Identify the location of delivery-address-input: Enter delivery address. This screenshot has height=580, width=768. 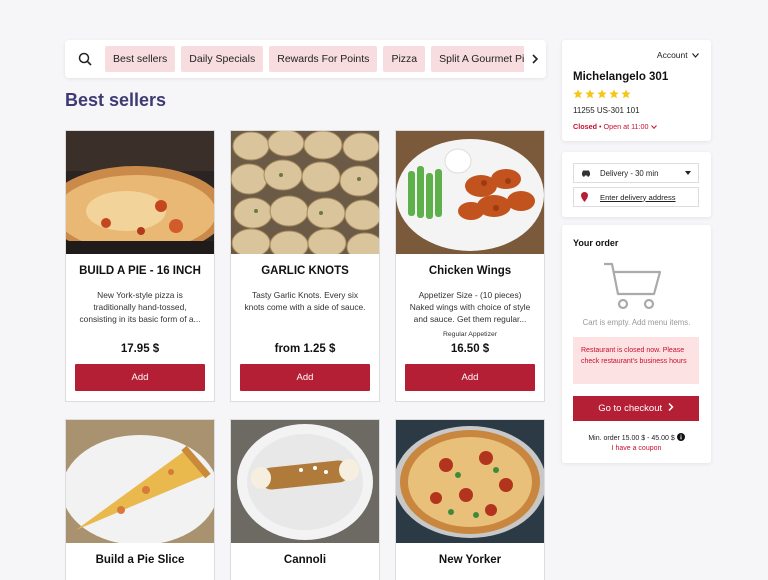
(636, 197).